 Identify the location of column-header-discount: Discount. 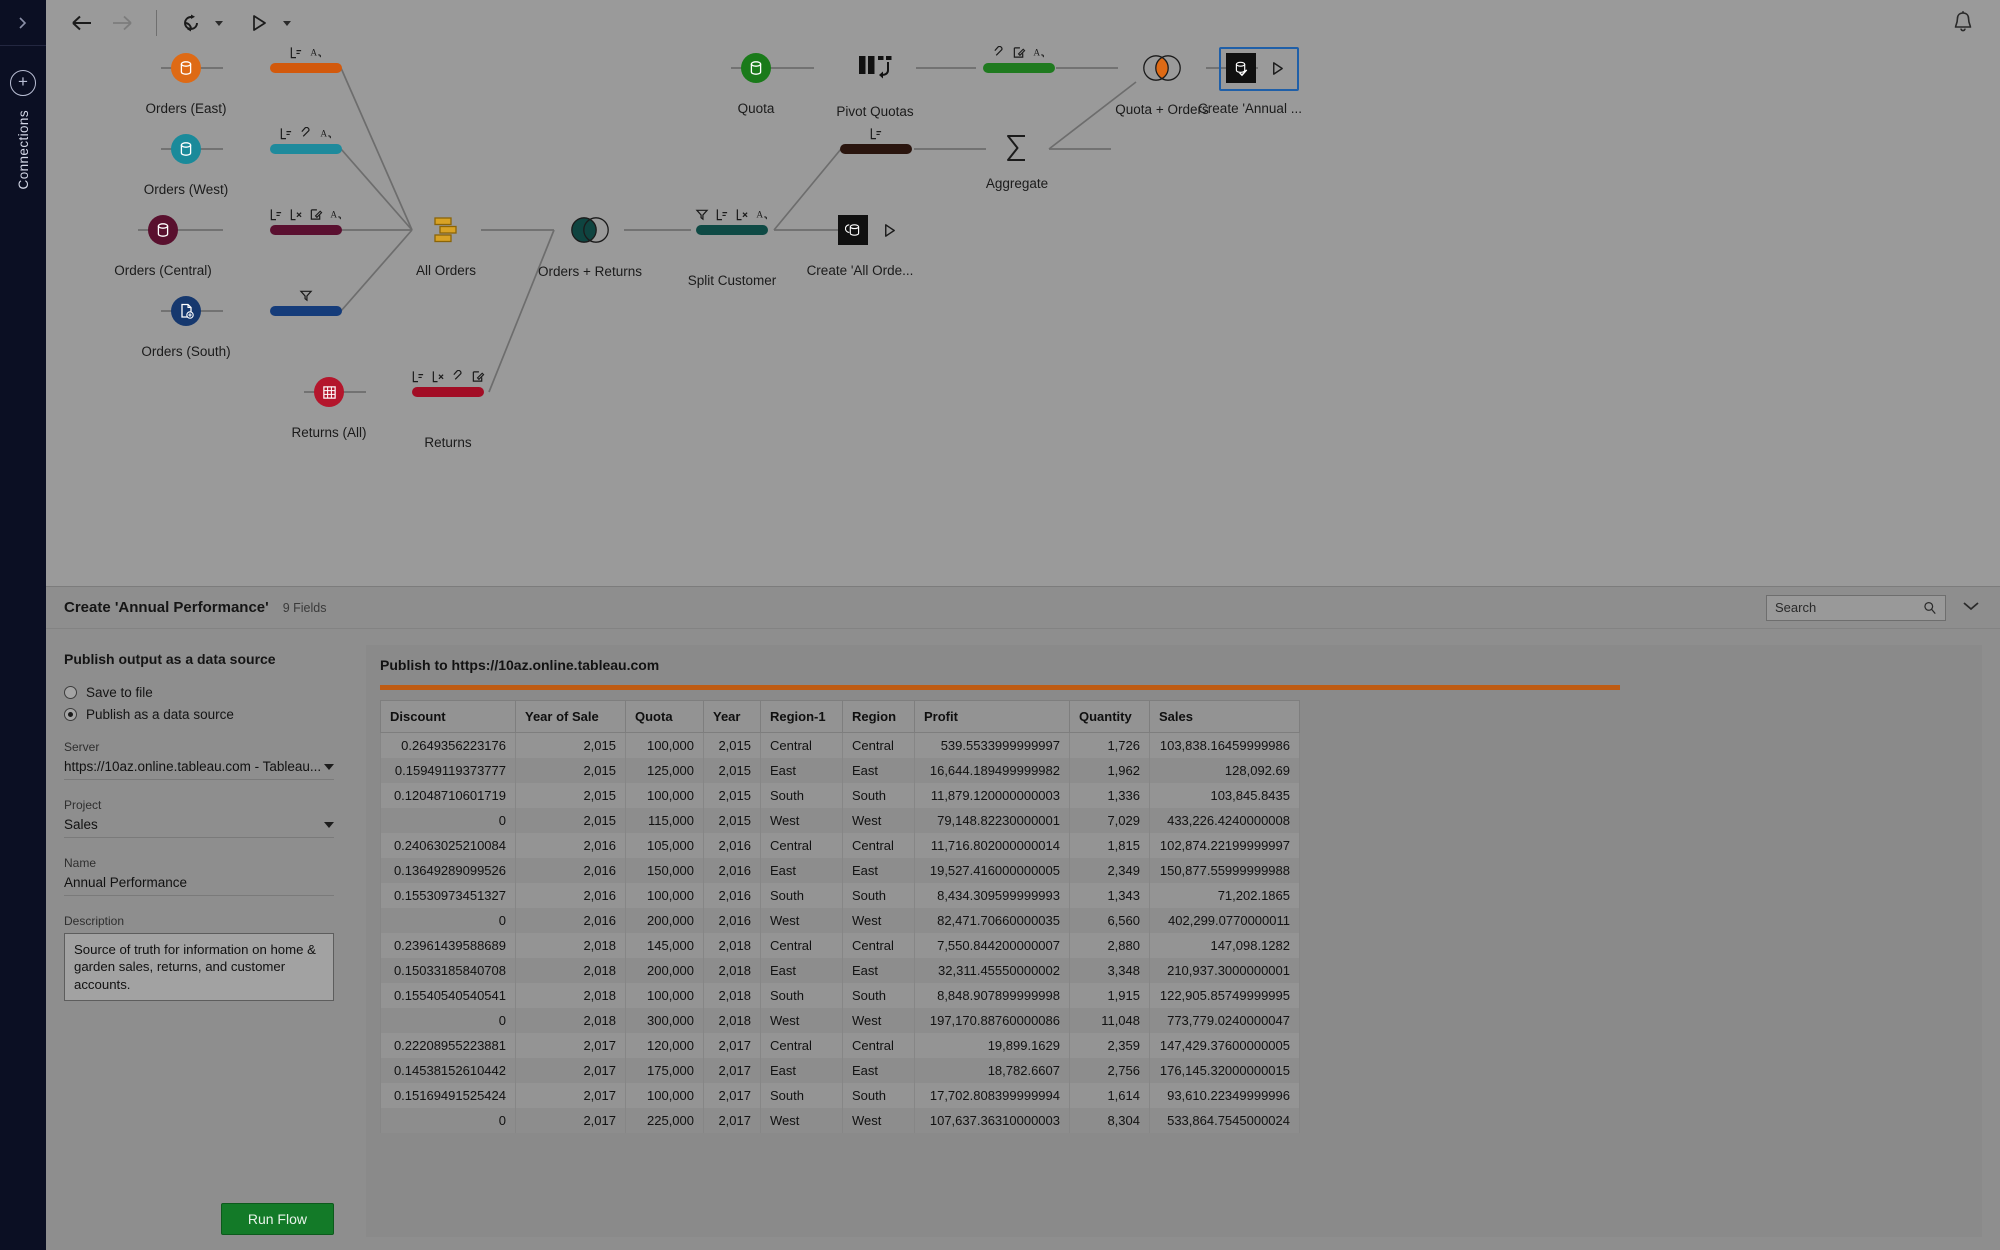
(448, 716).